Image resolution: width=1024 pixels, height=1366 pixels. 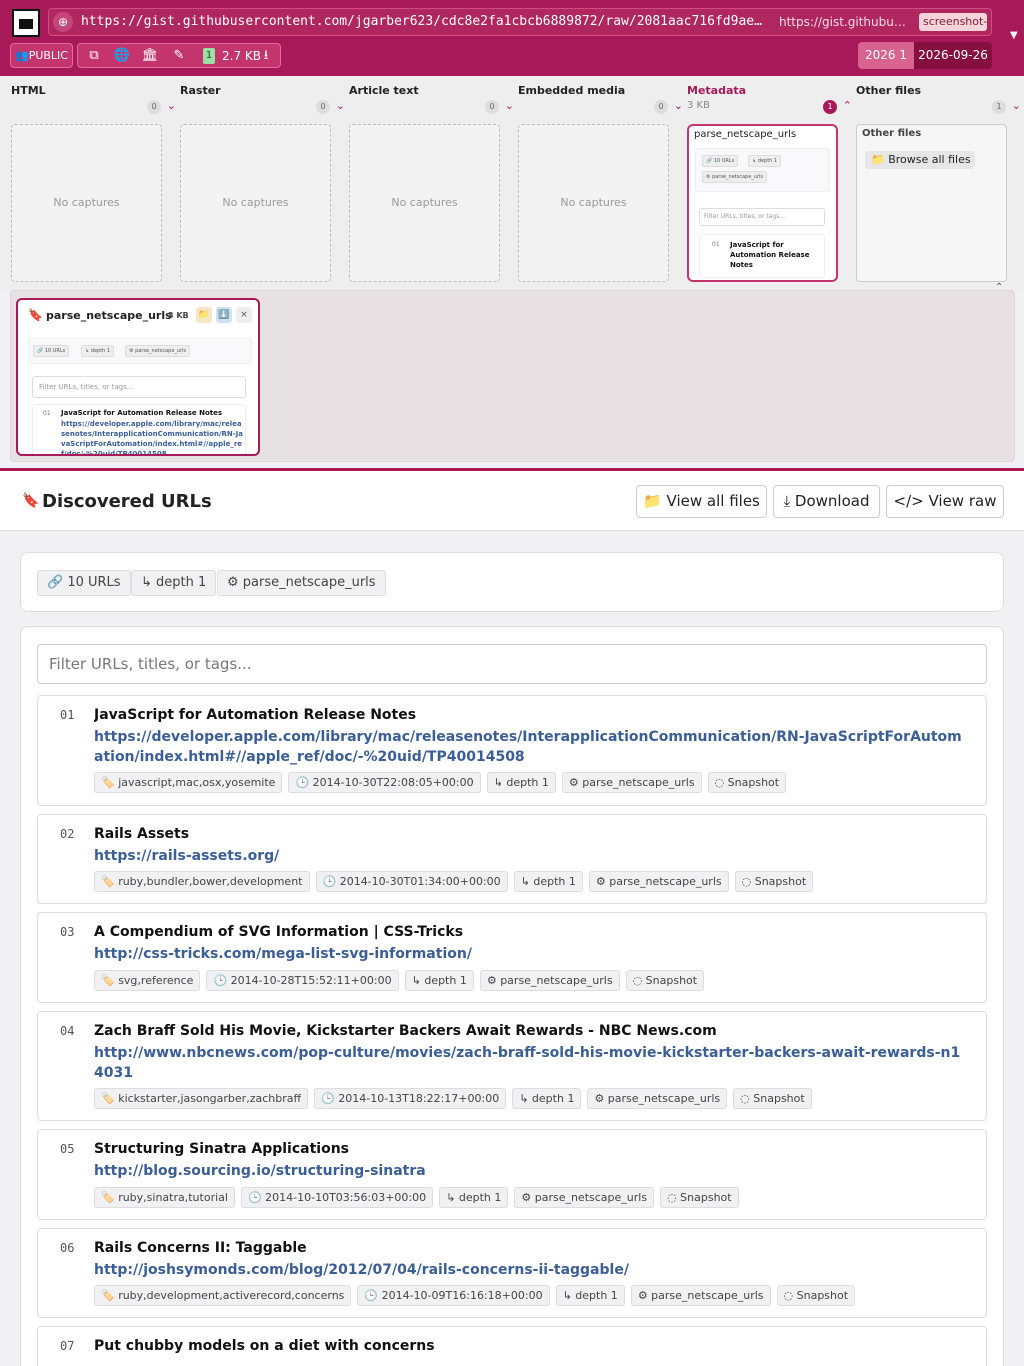 What do you see at coordinates (204, 315) in the screenshot?
I see `folder-icon: 📁` at bounding box center [204, 315].